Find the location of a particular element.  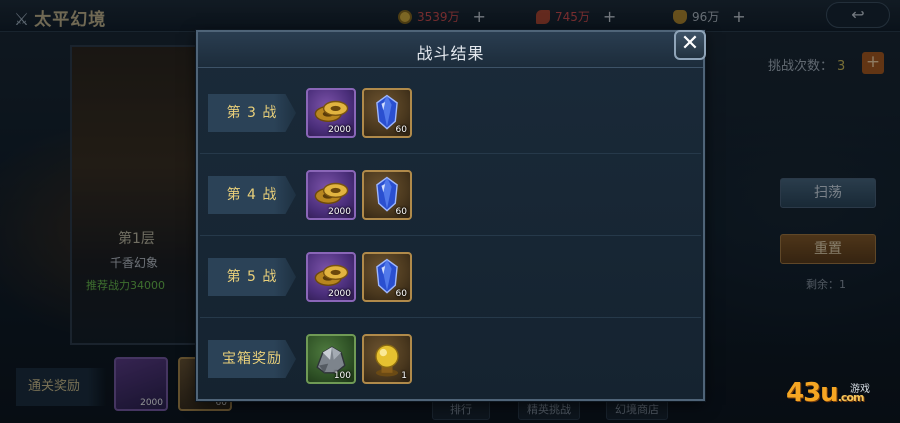

reward-slot-ore: 100 is located at coordinates (331, 359).